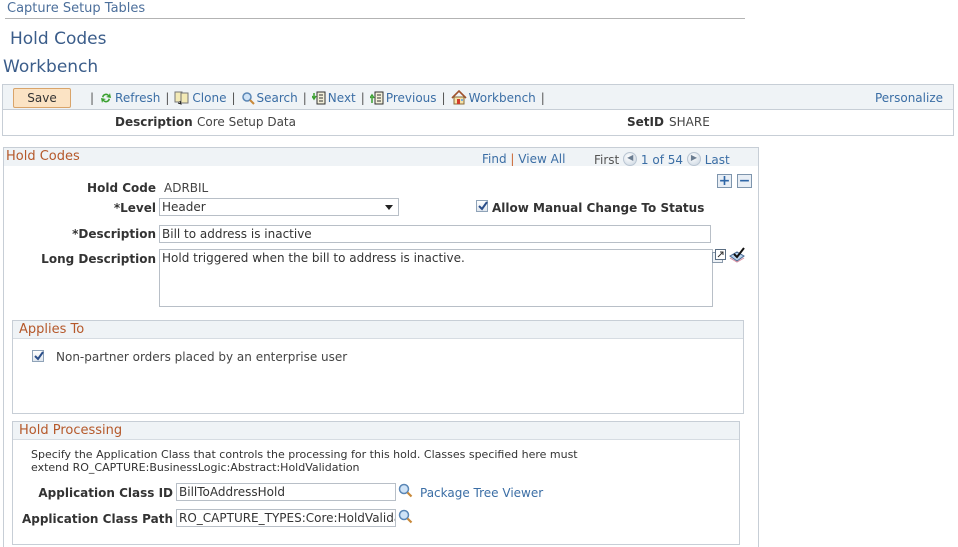 The width and height of the screenshot is (958, 547). Describe the element at coordinates (279, 207) in the screenshot. I see `level-select: Header` at that location.